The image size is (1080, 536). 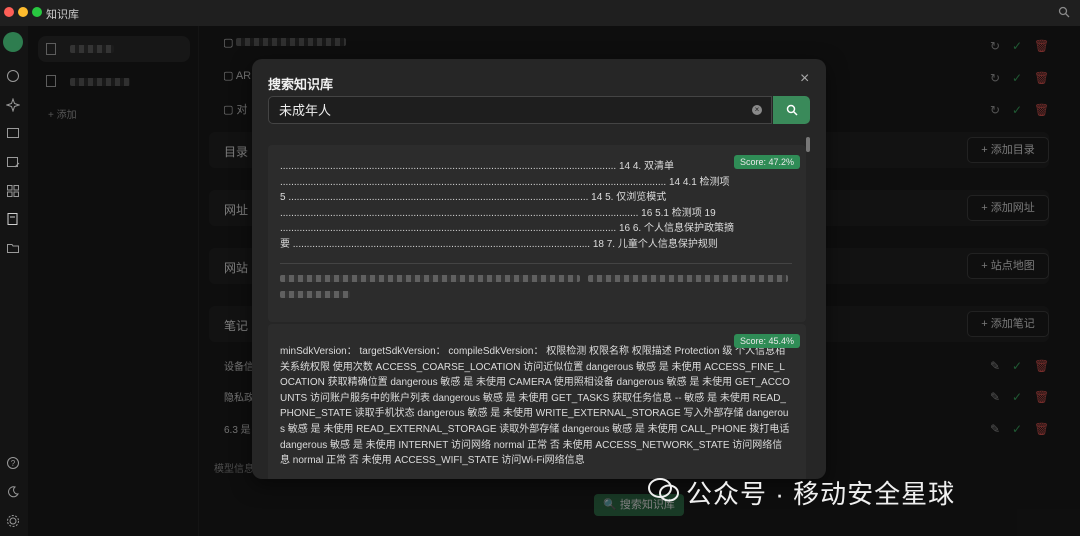 I want to click on gear-icon, so click(x=13, y=521).